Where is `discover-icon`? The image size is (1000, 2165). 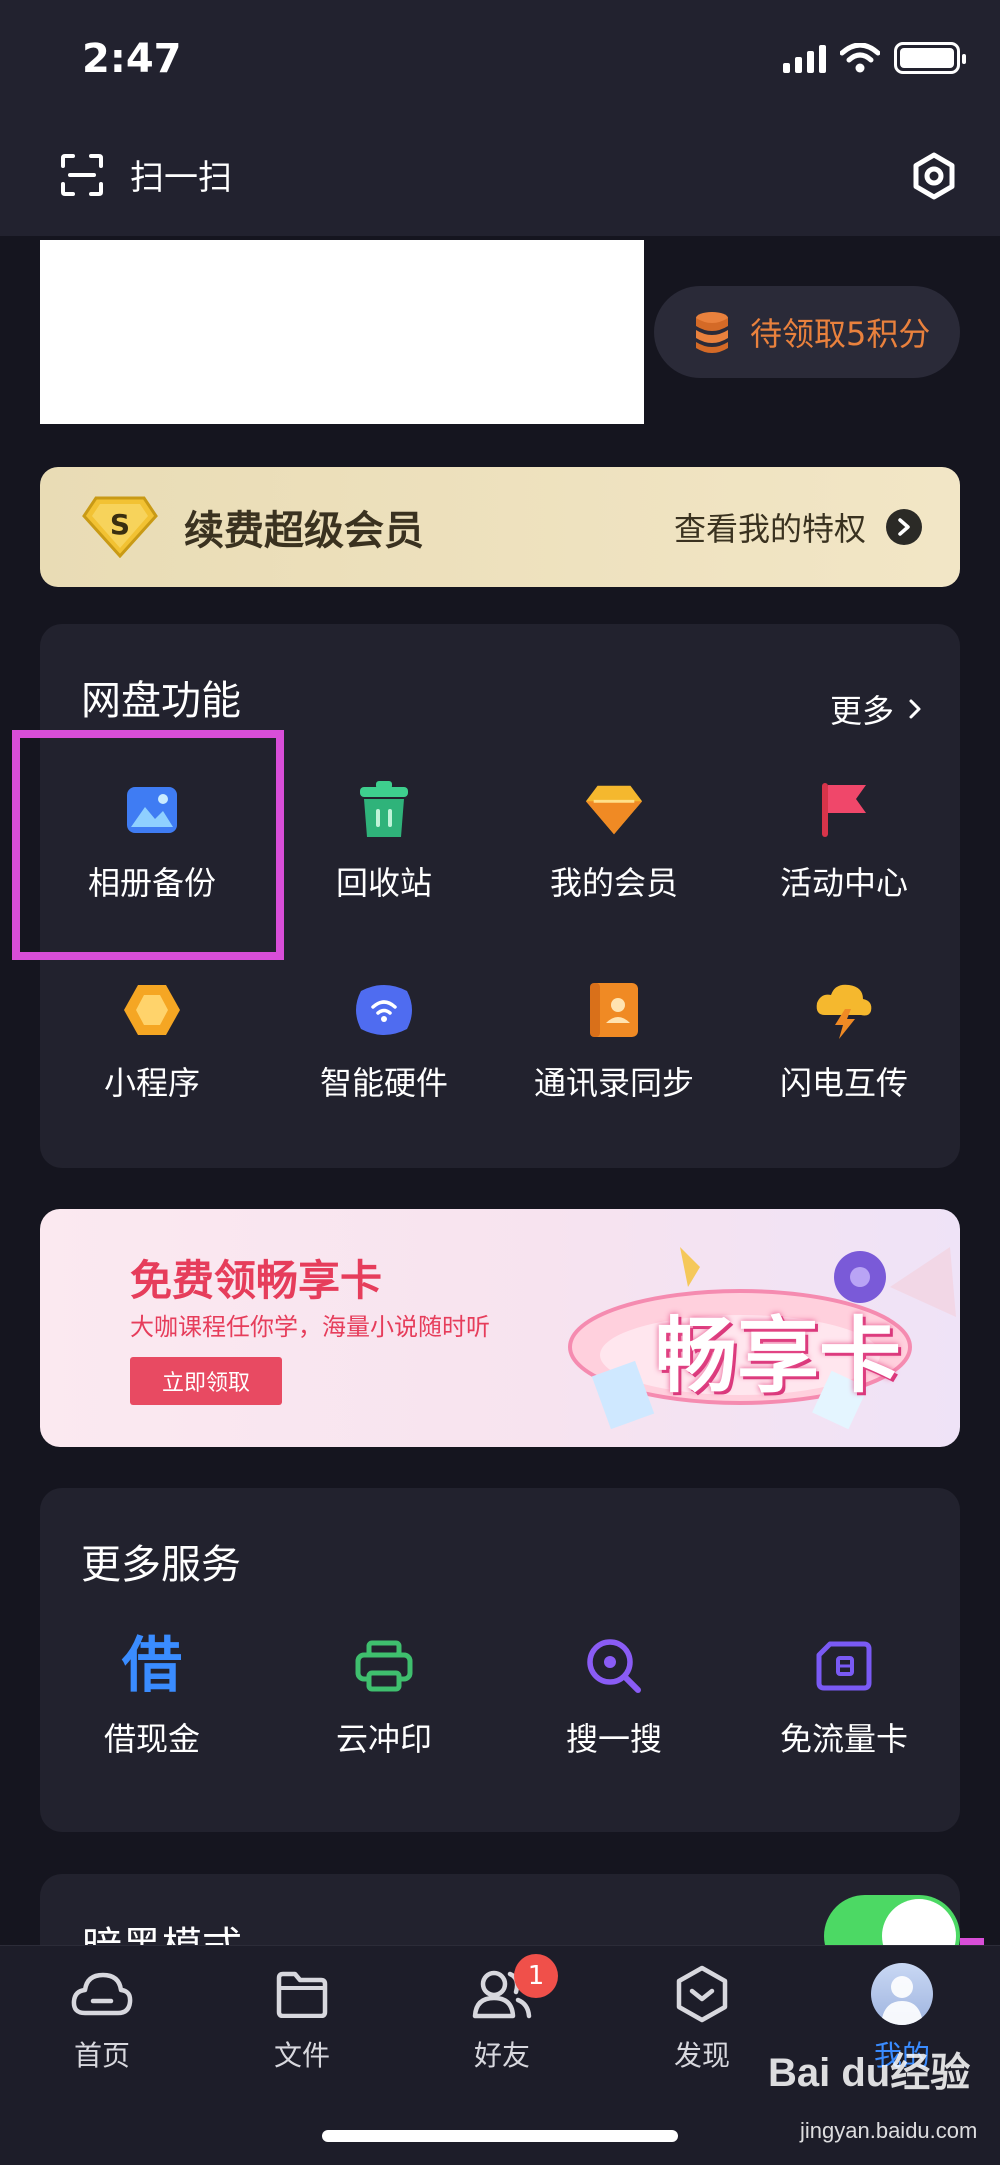 discover-icon is located at coordinates (702, 1994).